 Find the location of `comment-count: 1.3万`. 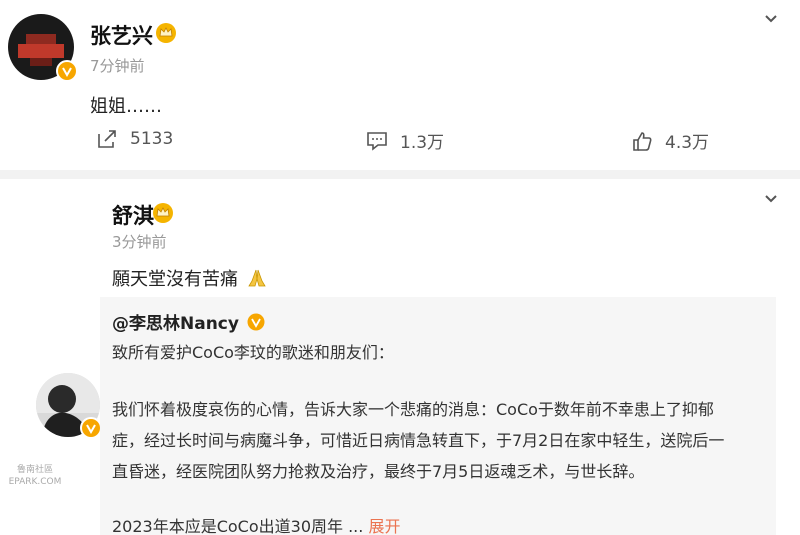

comment-count: 1.3万 is located at coordinates (422, 143).